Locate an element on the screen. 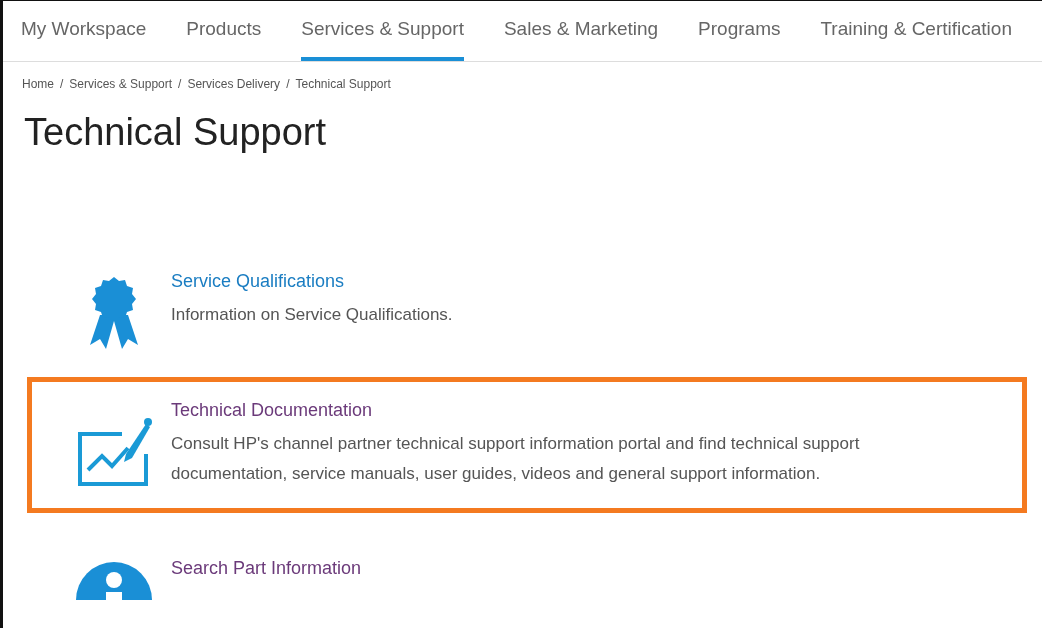 This screenshot has height=628, width=1042. breadcrumb-link: Technical Support is located at coordinates (343, 84).